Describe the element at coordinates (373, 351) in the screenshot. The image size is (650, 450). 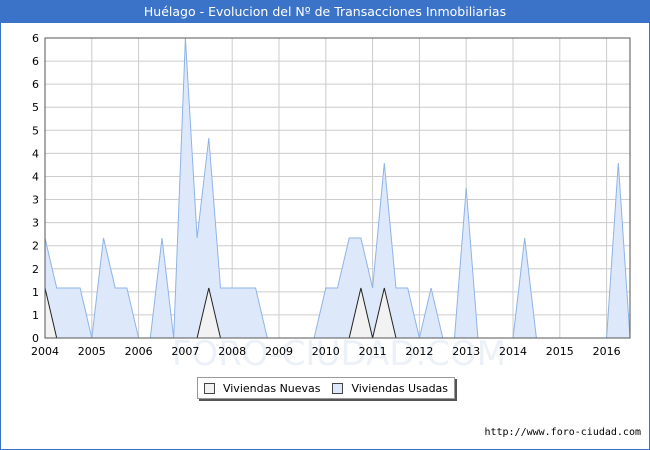
I see `x-tick-label: 2011` at that location.